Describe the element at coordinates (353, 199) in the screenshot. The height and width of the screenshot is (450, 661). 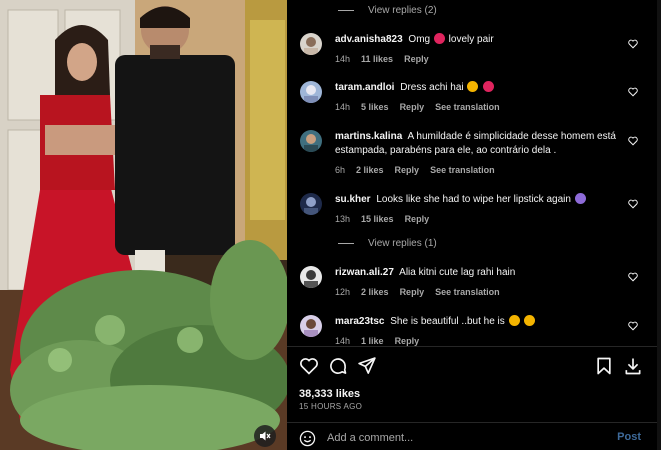
I see `comment-username: su.kher` at that location.